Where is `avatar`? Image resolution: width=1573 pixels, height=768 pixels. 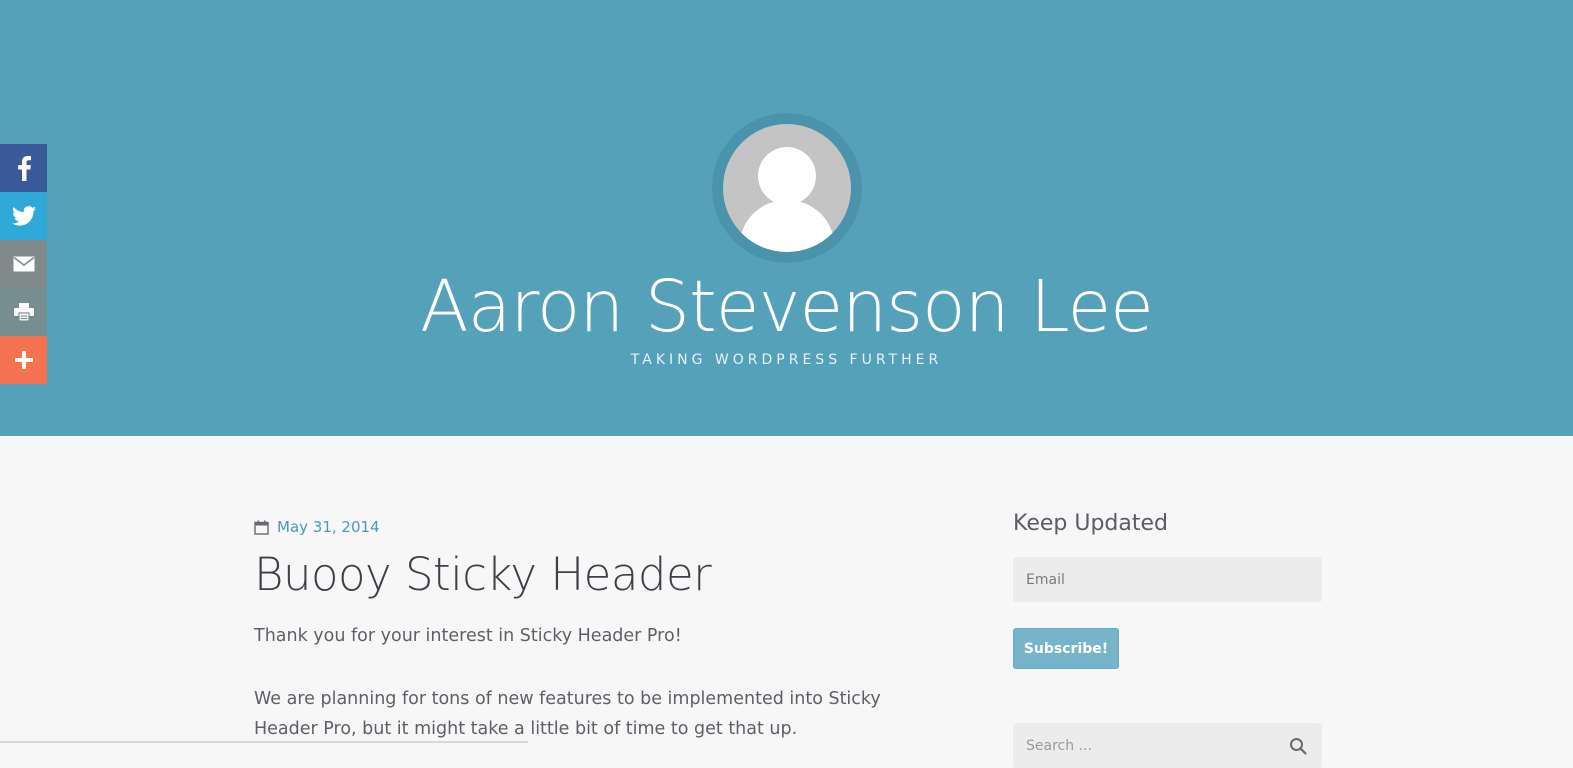
avatar is located at coordinates (787, 188).